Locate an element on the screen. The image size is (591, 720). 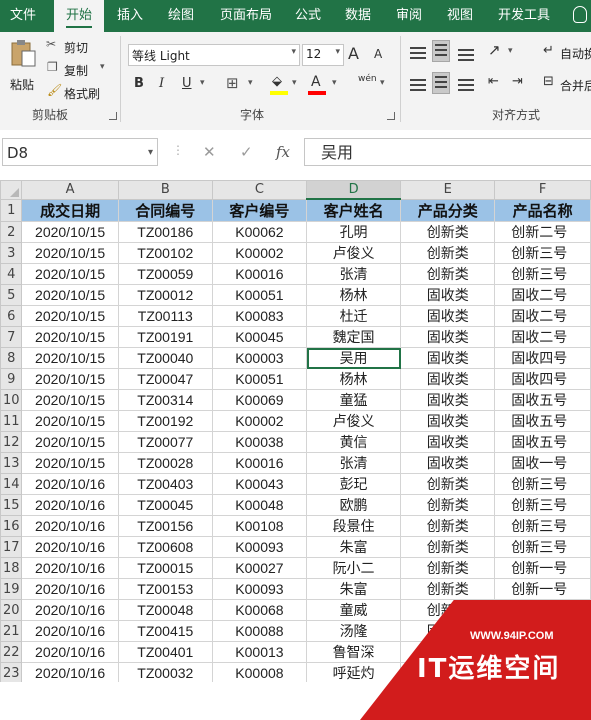
table-cell: 汤隆 is located at coordinates (353, 631).